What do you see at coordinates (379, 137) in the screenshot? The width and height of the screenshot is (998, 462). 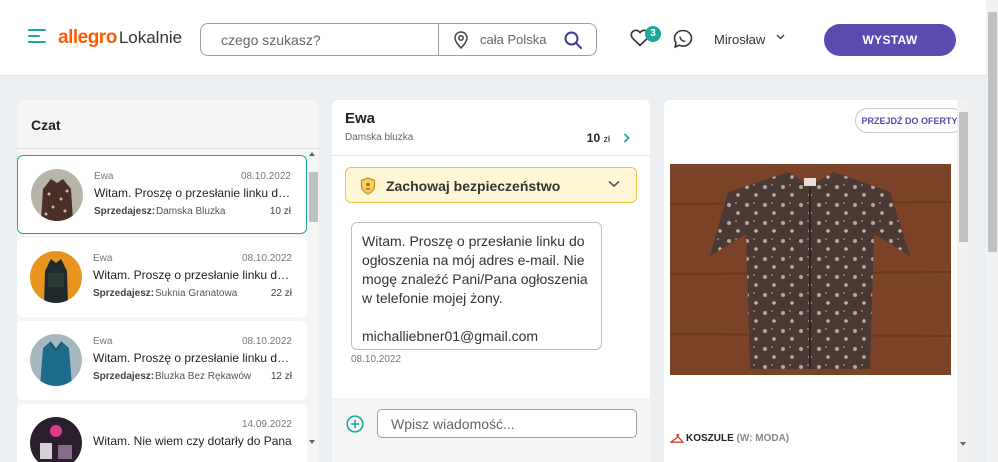 I see `conversation-product-title: Damska bluzka` at bounding box center [379, 137].